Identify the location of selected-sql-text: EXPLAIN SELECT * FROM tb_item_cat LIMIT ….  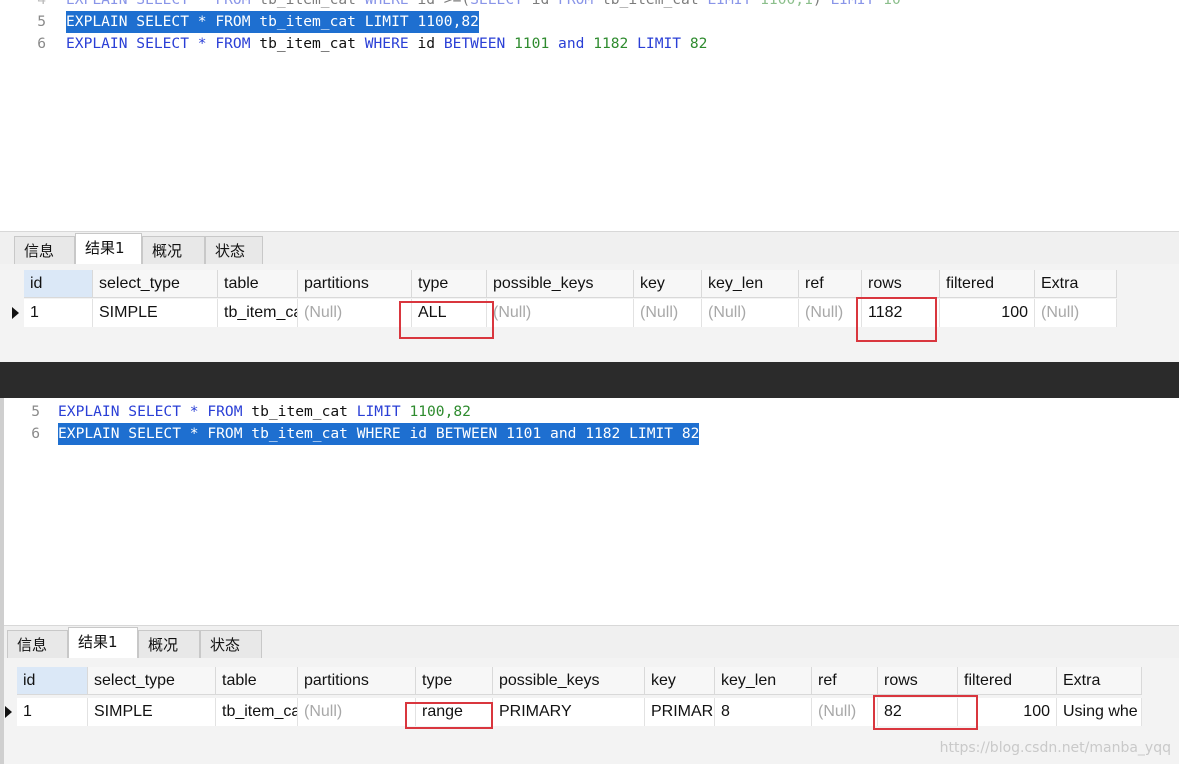
(272, 22).